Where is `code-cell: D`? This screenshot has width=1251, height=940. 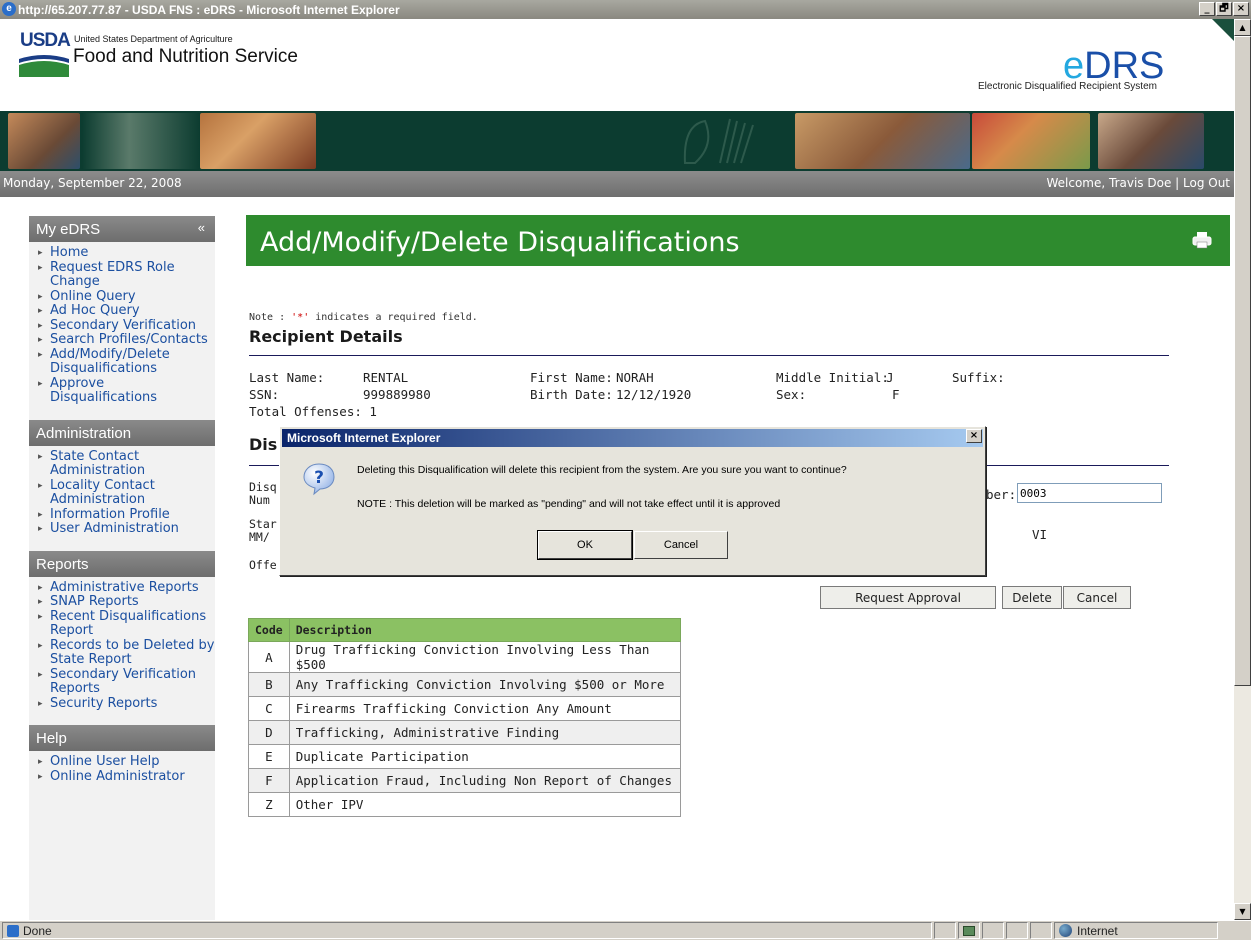
code-cell: D is located at coordinates (269, 732).